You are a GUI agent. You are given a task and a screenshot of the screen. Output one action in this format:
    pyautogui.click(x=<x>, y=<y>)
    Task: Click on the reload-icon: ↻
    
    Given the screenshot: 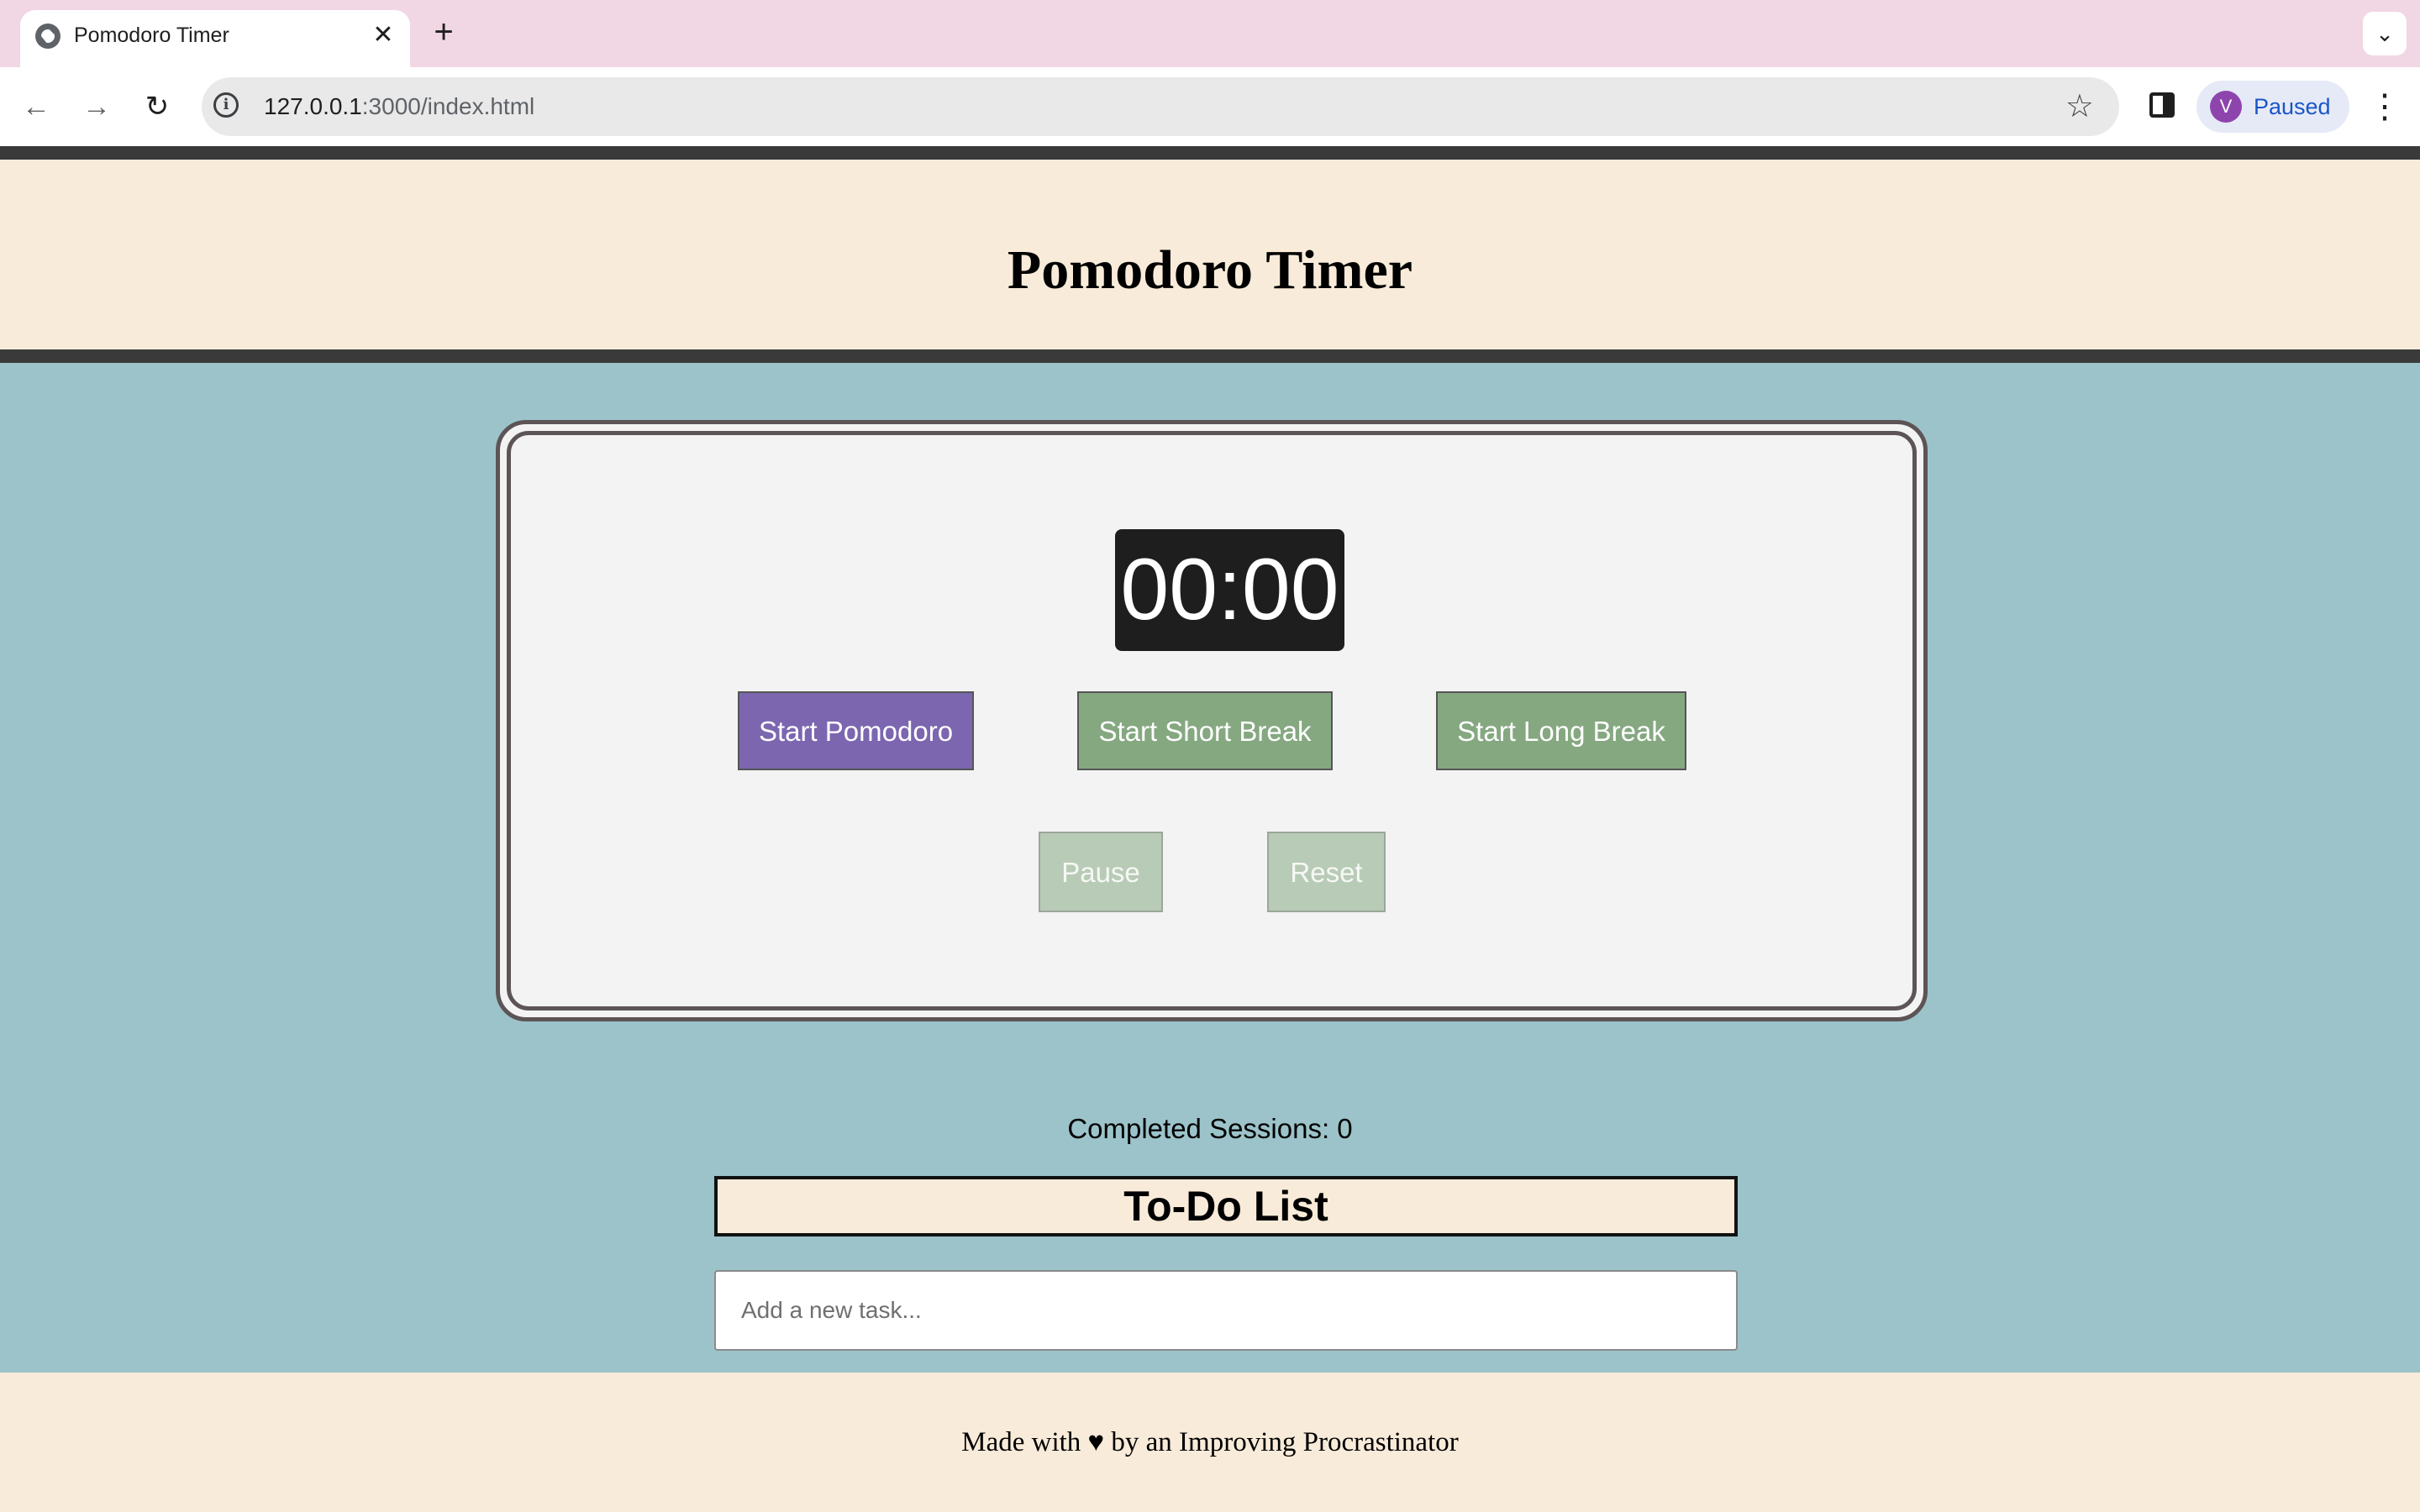 What is the action you would take?
    pyautogui.click(x=157, y=107)
    